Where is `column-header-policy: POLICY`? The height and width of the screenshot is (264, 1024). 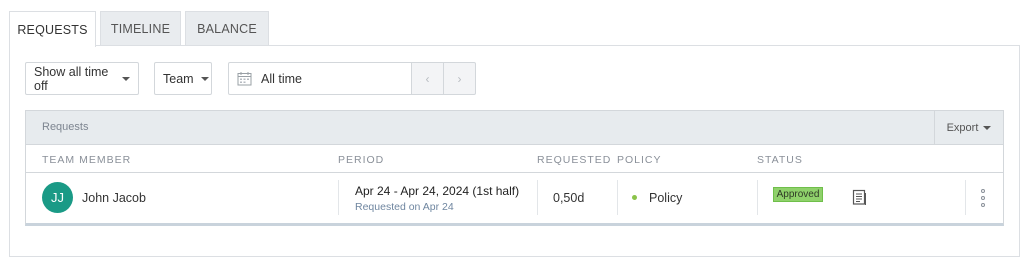 column-header-policy: POLICY is located at coordinates (639, 160).